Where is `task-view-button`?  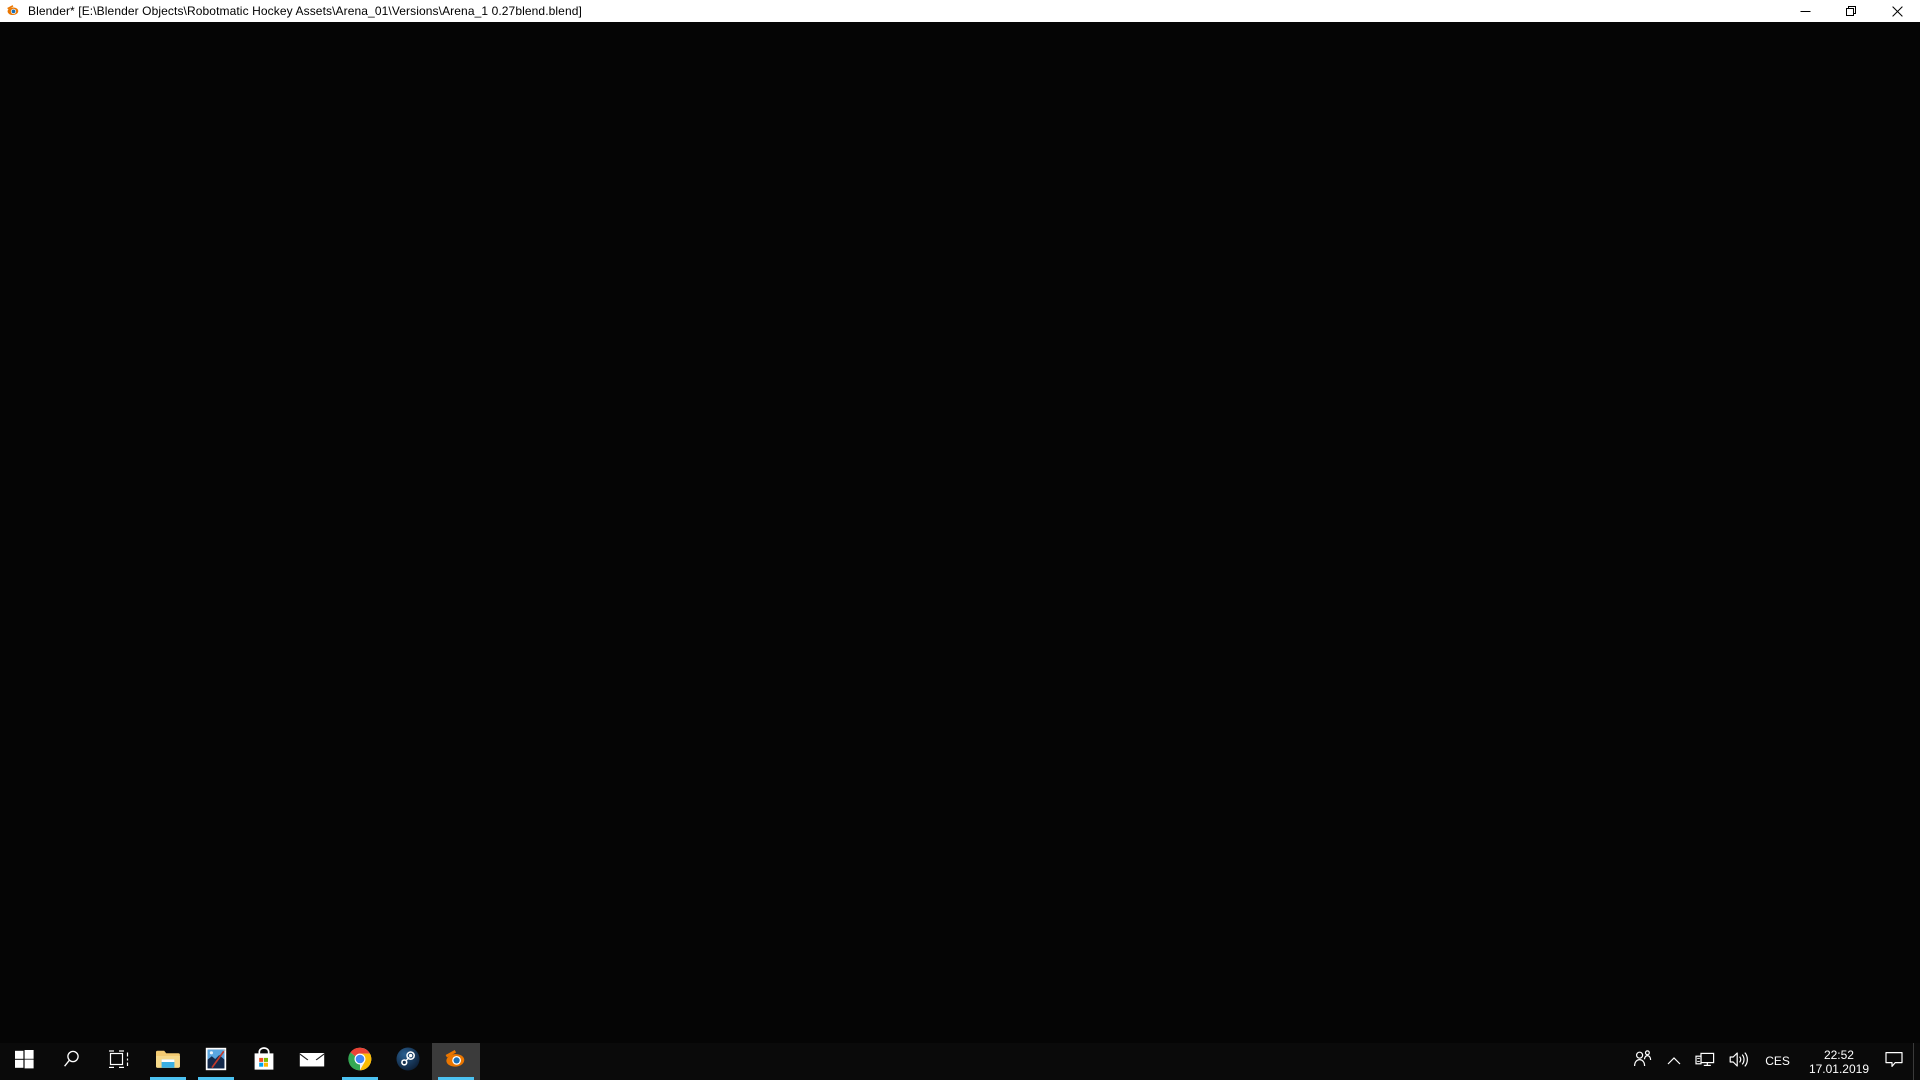 task-view-button is located at coordinates (120, 1061).